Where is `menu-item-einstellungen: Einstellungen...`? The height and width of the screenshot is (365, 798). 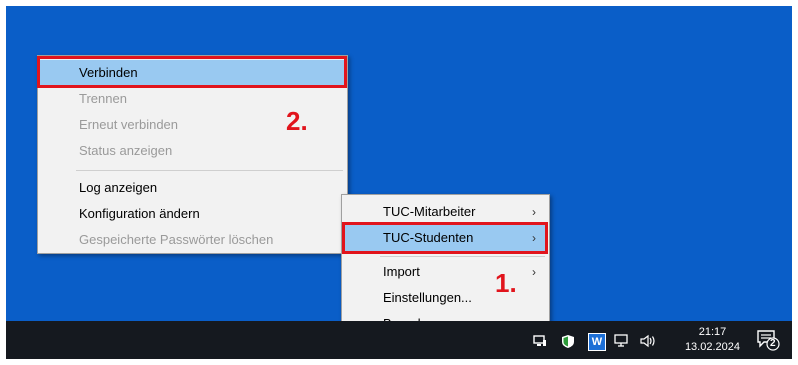
menu-item-einstellungen: Einstellungen... is located at coordinates (445, 298).